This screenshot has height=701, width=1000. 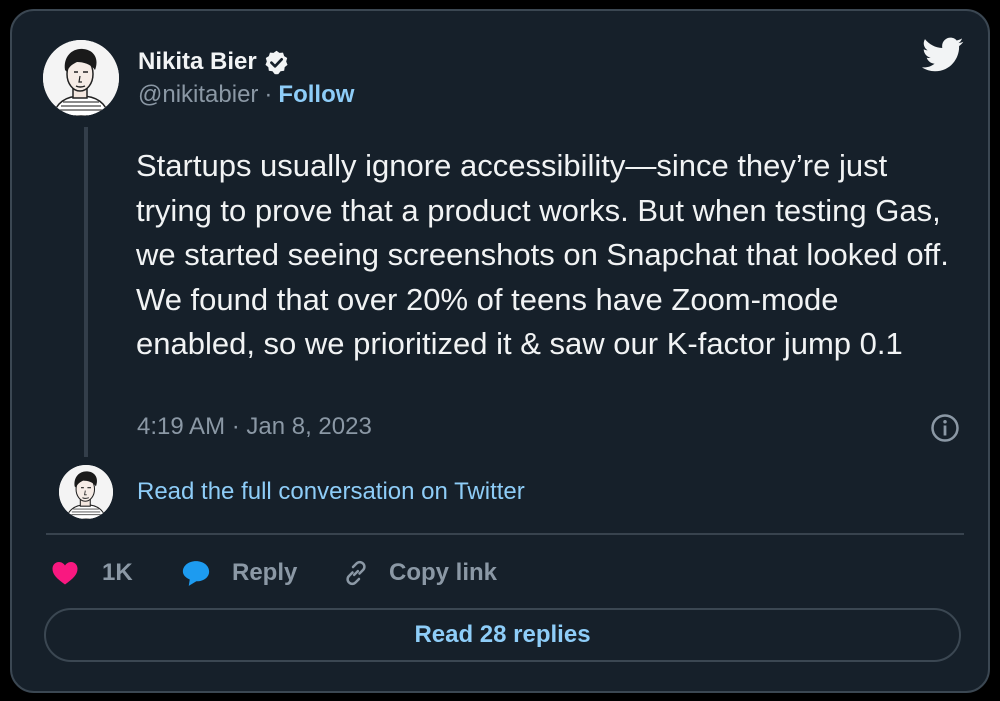 I want to click on author-handle: @nikitabier, so click(x=198, y=95).